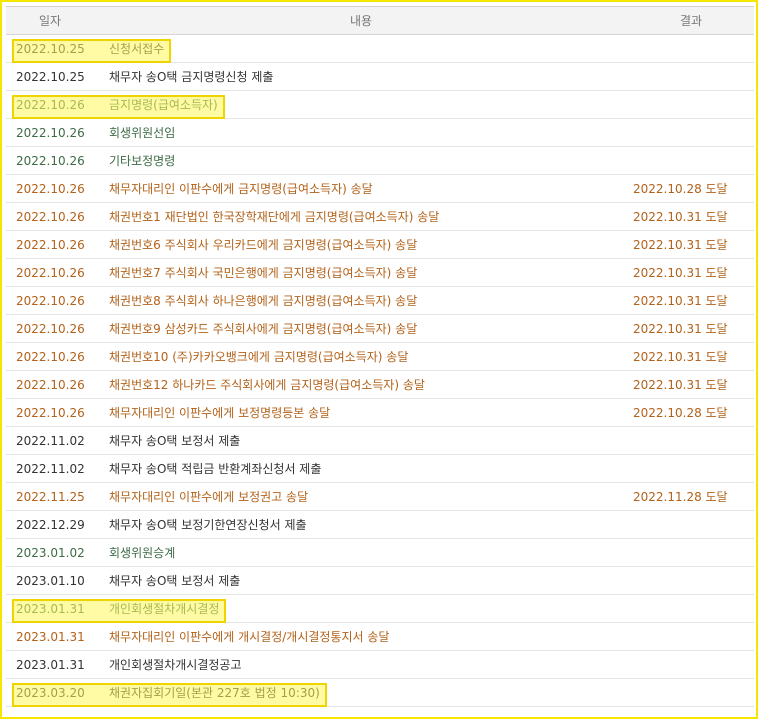  I want to click on row-content: 채무자 송O택 적립금 반환계좌신청서 제출, so click(361, 468).